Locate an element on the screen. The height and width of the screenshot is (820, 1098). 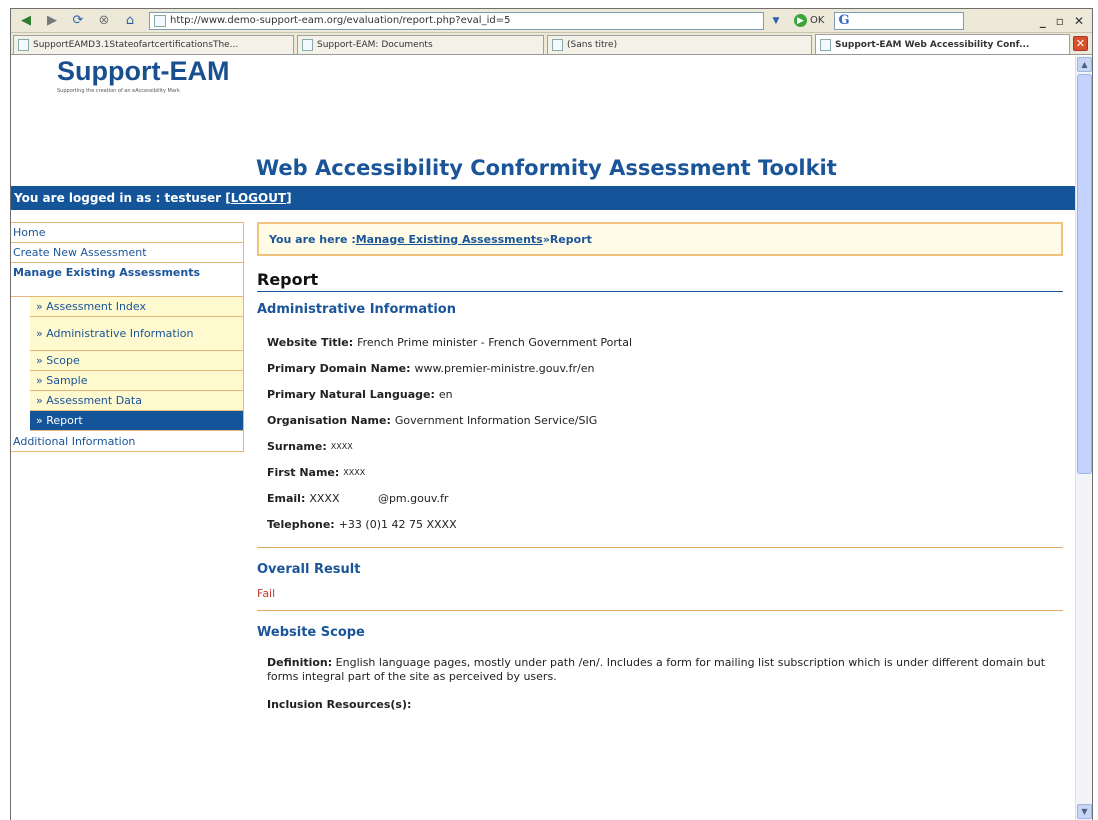
sidebar-item-additional: Additional Information is located at coordinates (127, 441).